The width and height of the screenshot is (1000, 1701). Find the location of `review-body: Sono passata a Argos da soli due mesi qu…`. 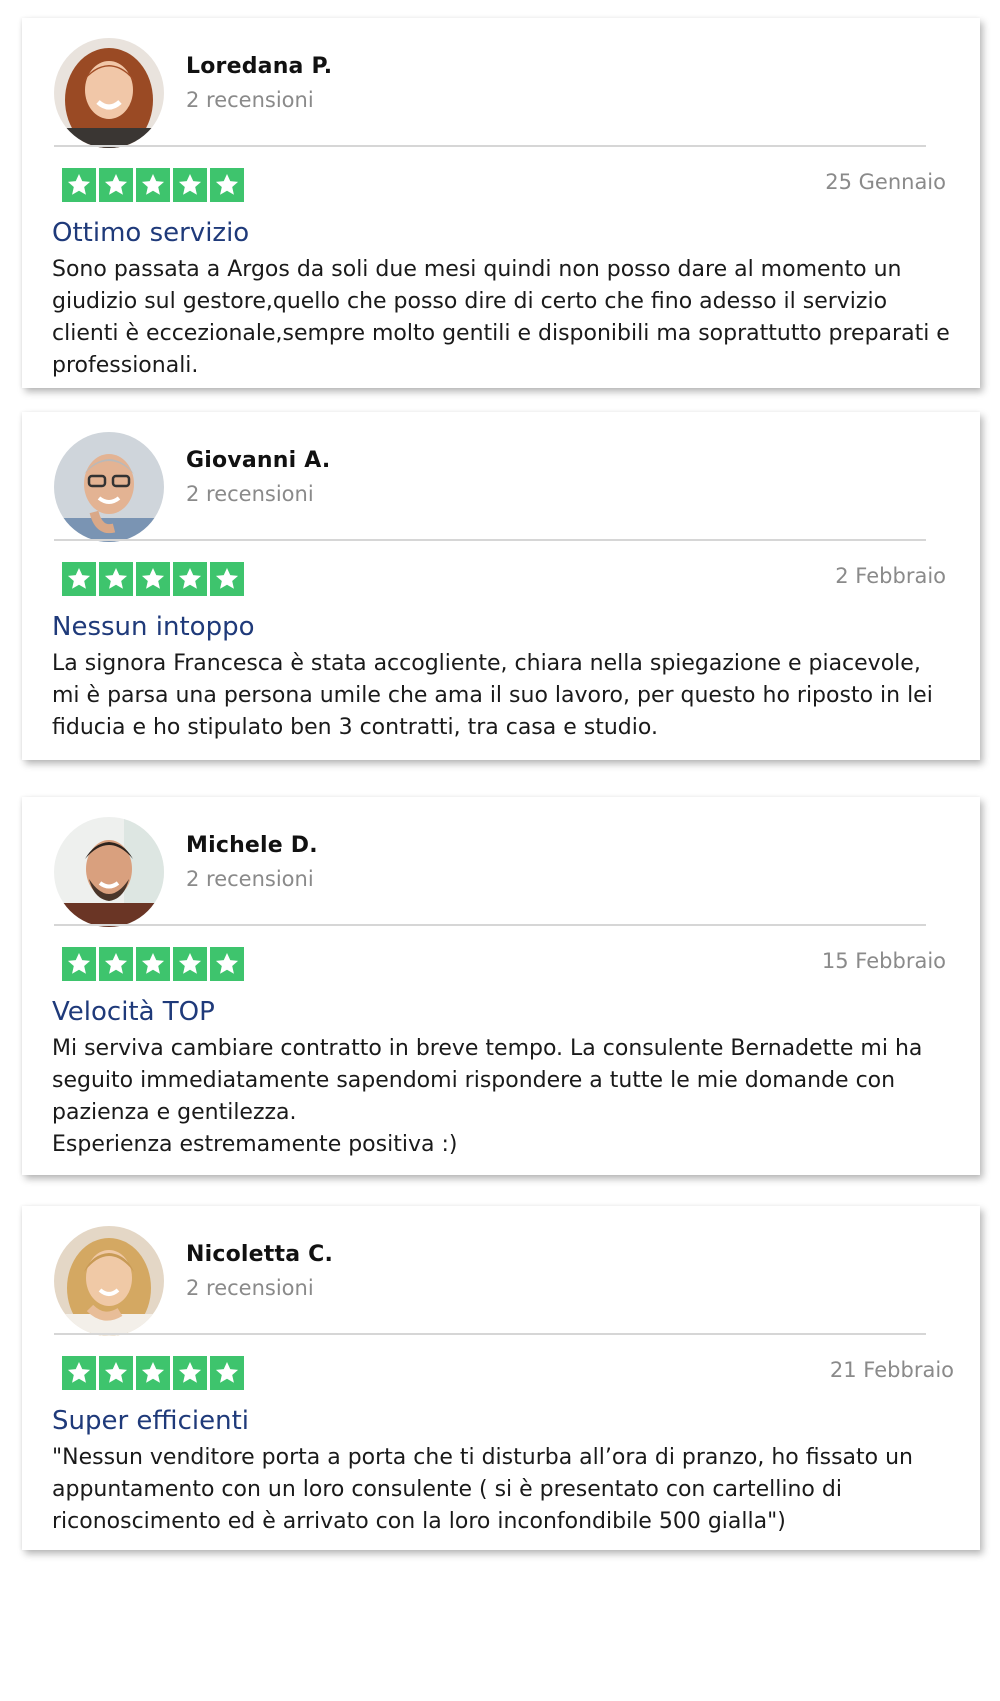

review-body: Sono passata a Argos da soli due mesi qu… is located at coordinates (501, 317).